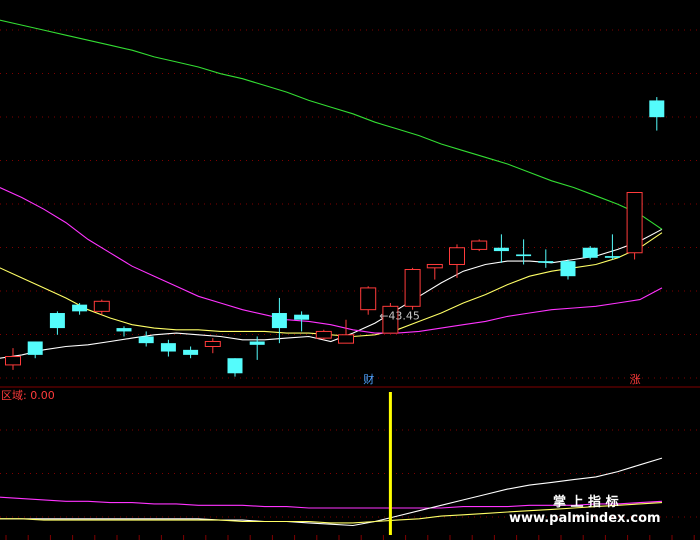  Describe the element at coordinates (399, 316) in the screenshot. I see `low-price-marker: ←43.45` at that location.